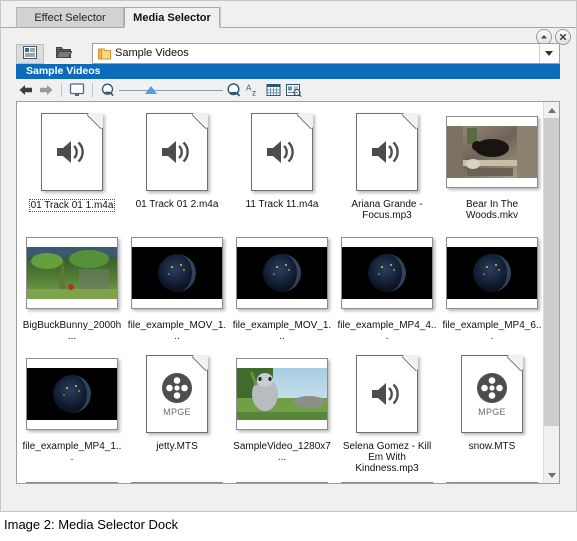  I want to click on address-dropdown-button, so click(549, 53).